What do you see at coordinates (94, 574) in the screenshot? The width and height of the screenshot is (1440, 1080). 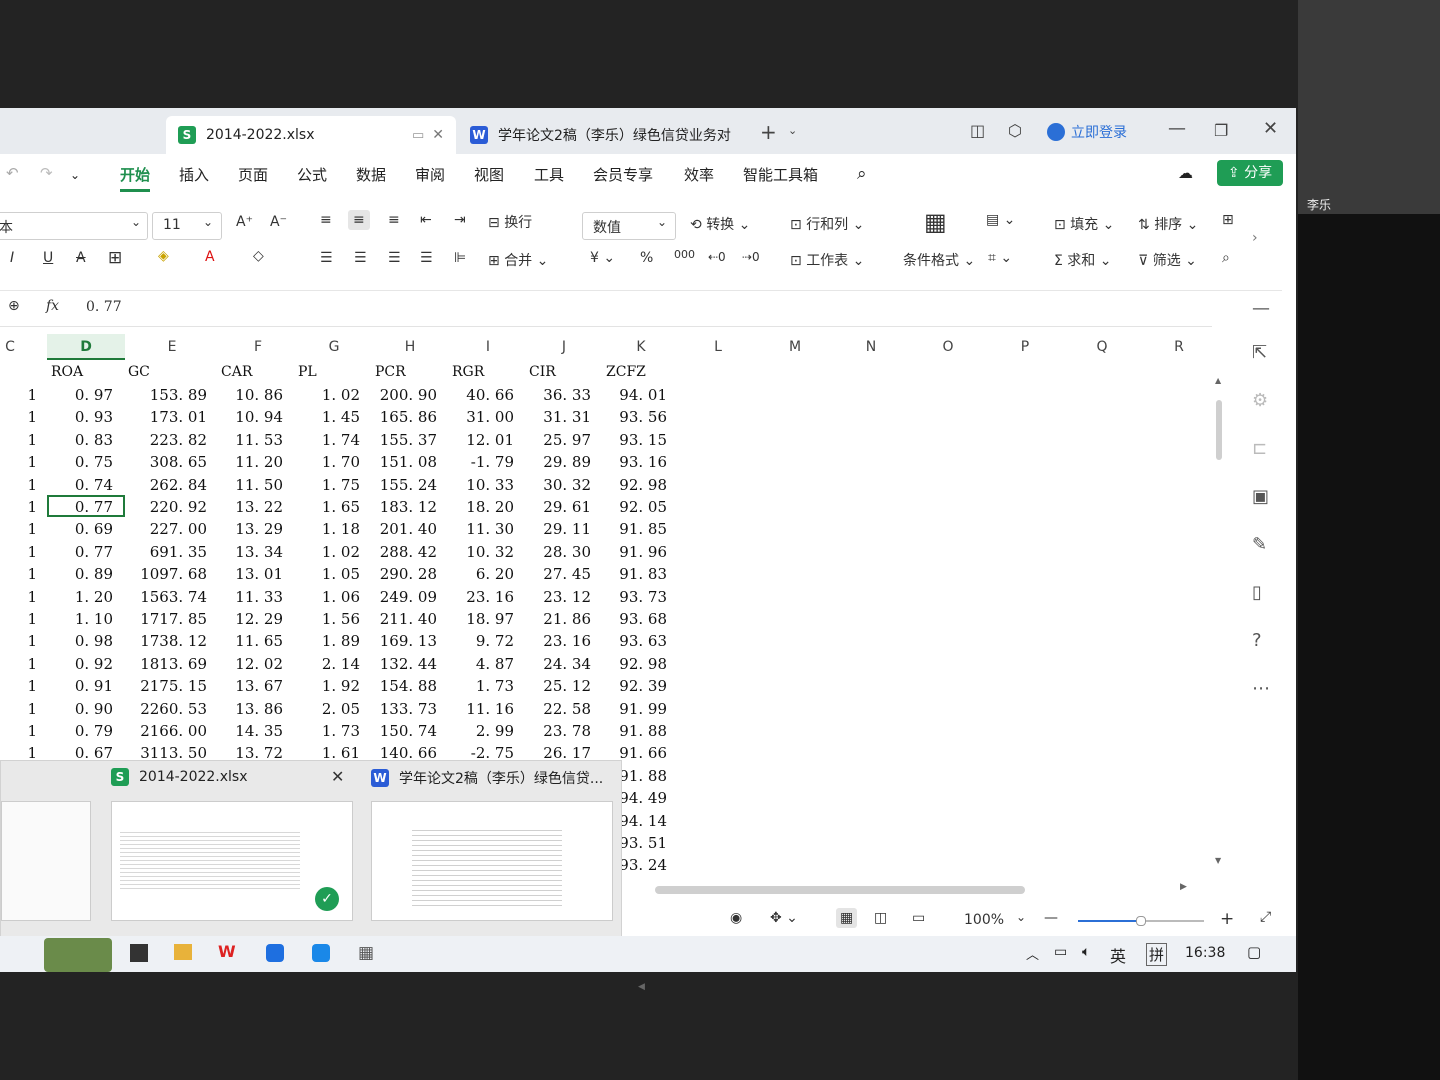 I see `cell-roa: 0. 89` at bounding box center [94, 574].